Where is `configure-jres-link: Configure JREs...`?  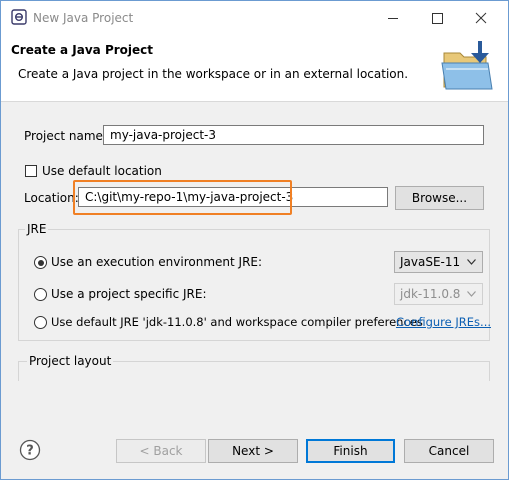 configure-jres-link: Configure JREs... is located at coordinates (443, 322).